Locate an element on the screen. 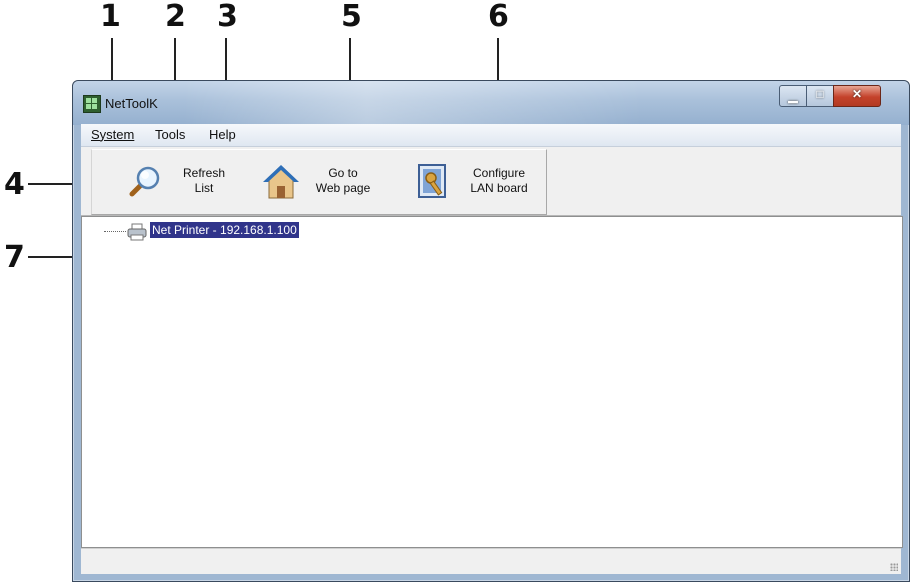 This screenshot has height=582, width=912. goto-label-line1: Go to is located at coordinates (343, 173).